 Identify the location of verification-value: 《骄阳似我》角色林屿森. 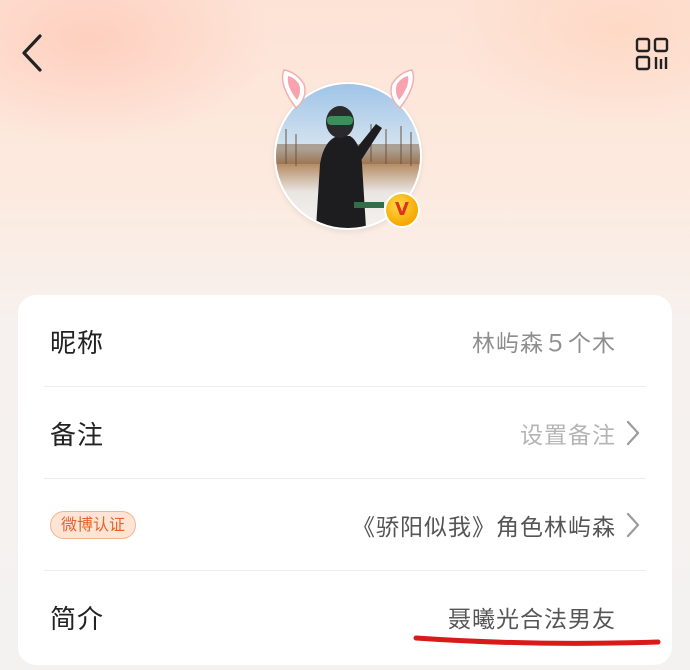
(484, 528).